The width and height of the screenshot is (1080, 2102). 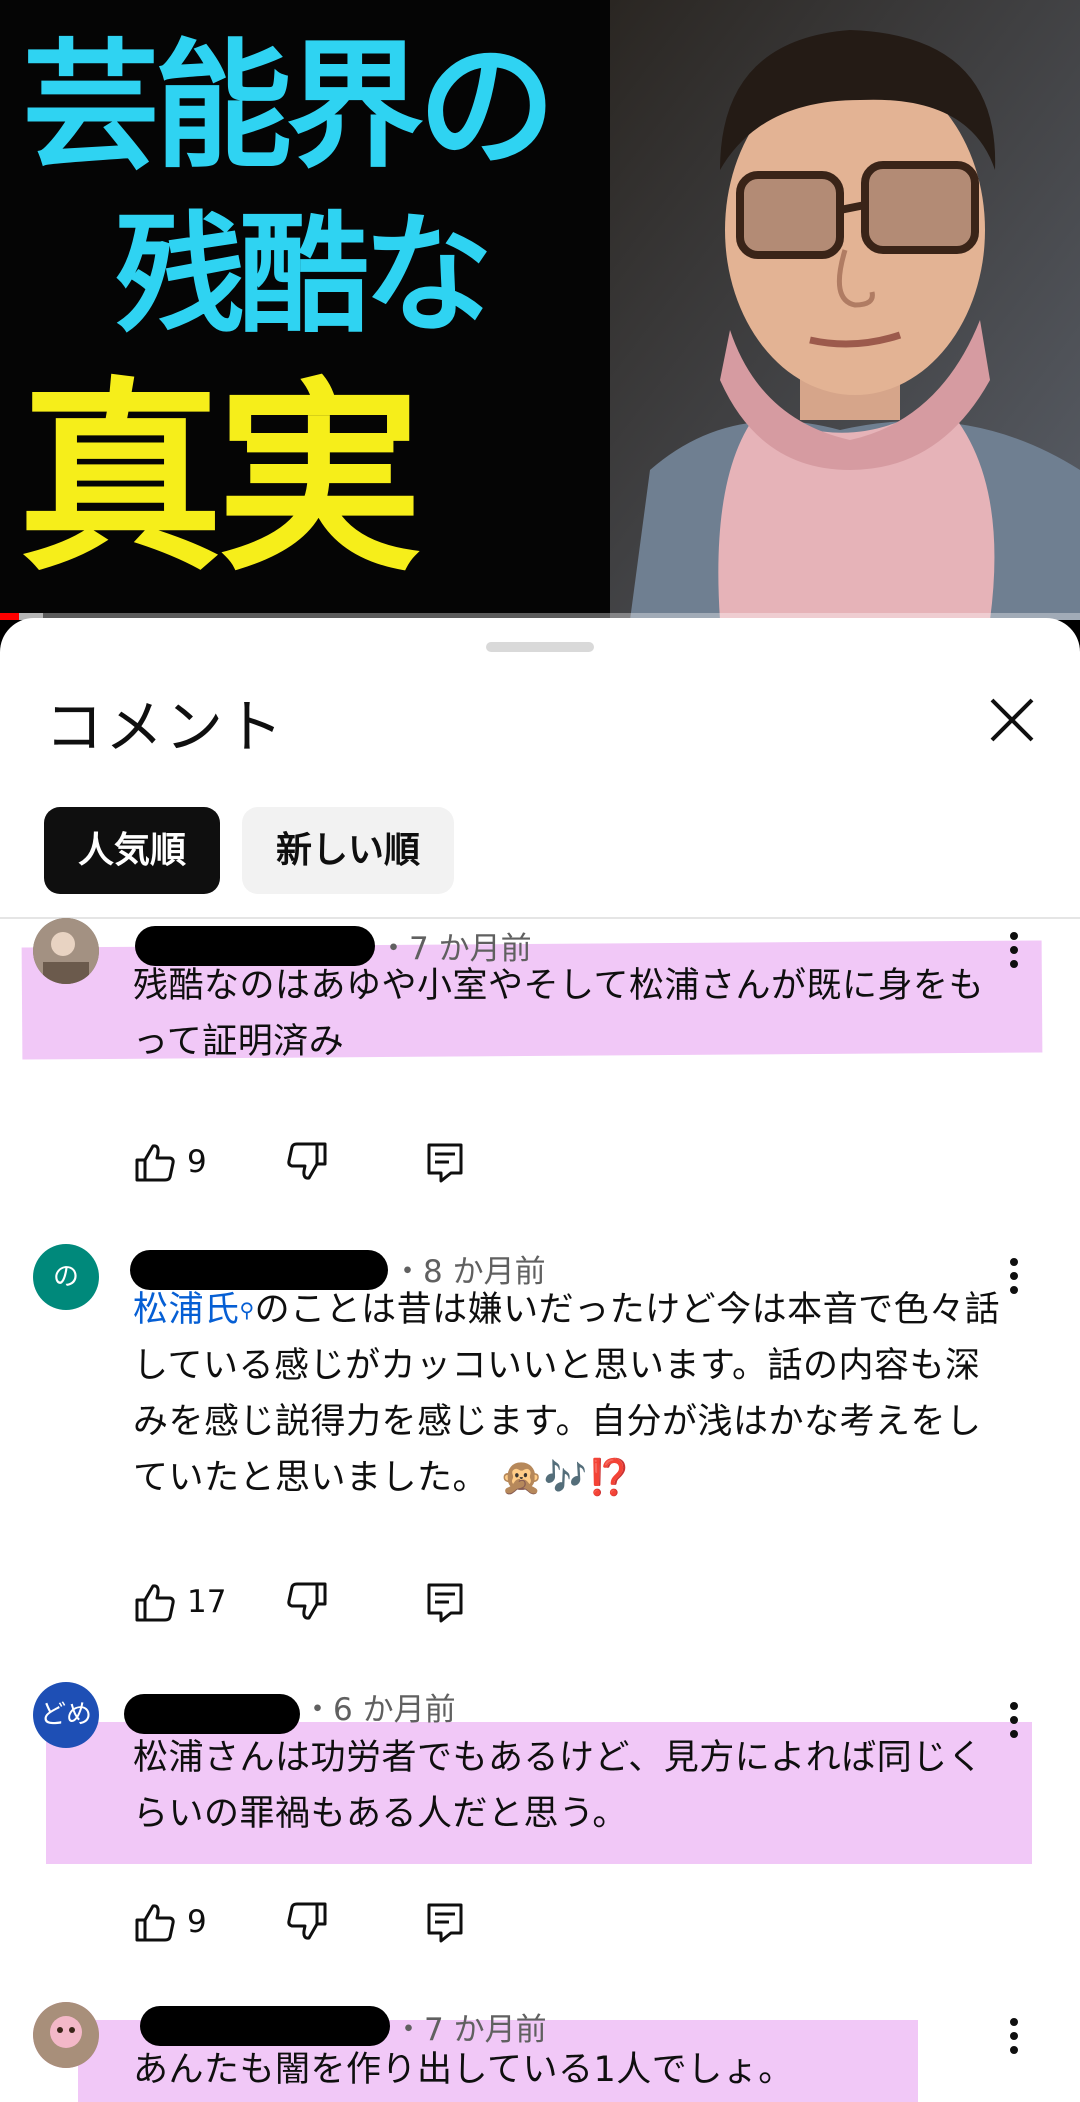 What do you see at coordinates (132, 850) in the screenshot?
I see `sort-chip-top: 人気順` at bounding box center [132, 850].